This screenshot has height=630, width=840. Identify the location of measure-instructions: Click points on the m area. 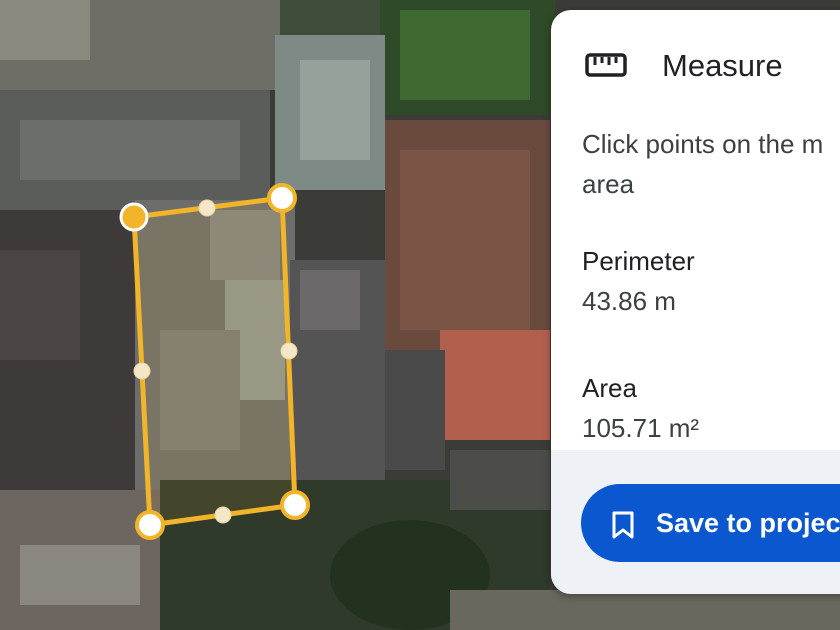
(711, 164).